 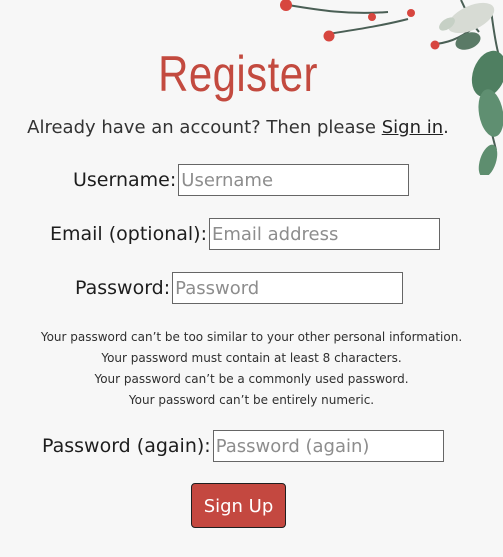 What do you see at coordinates (123, 288) in the screenshot?
I see `password-label: Password:` at bounding box center [123, 288].